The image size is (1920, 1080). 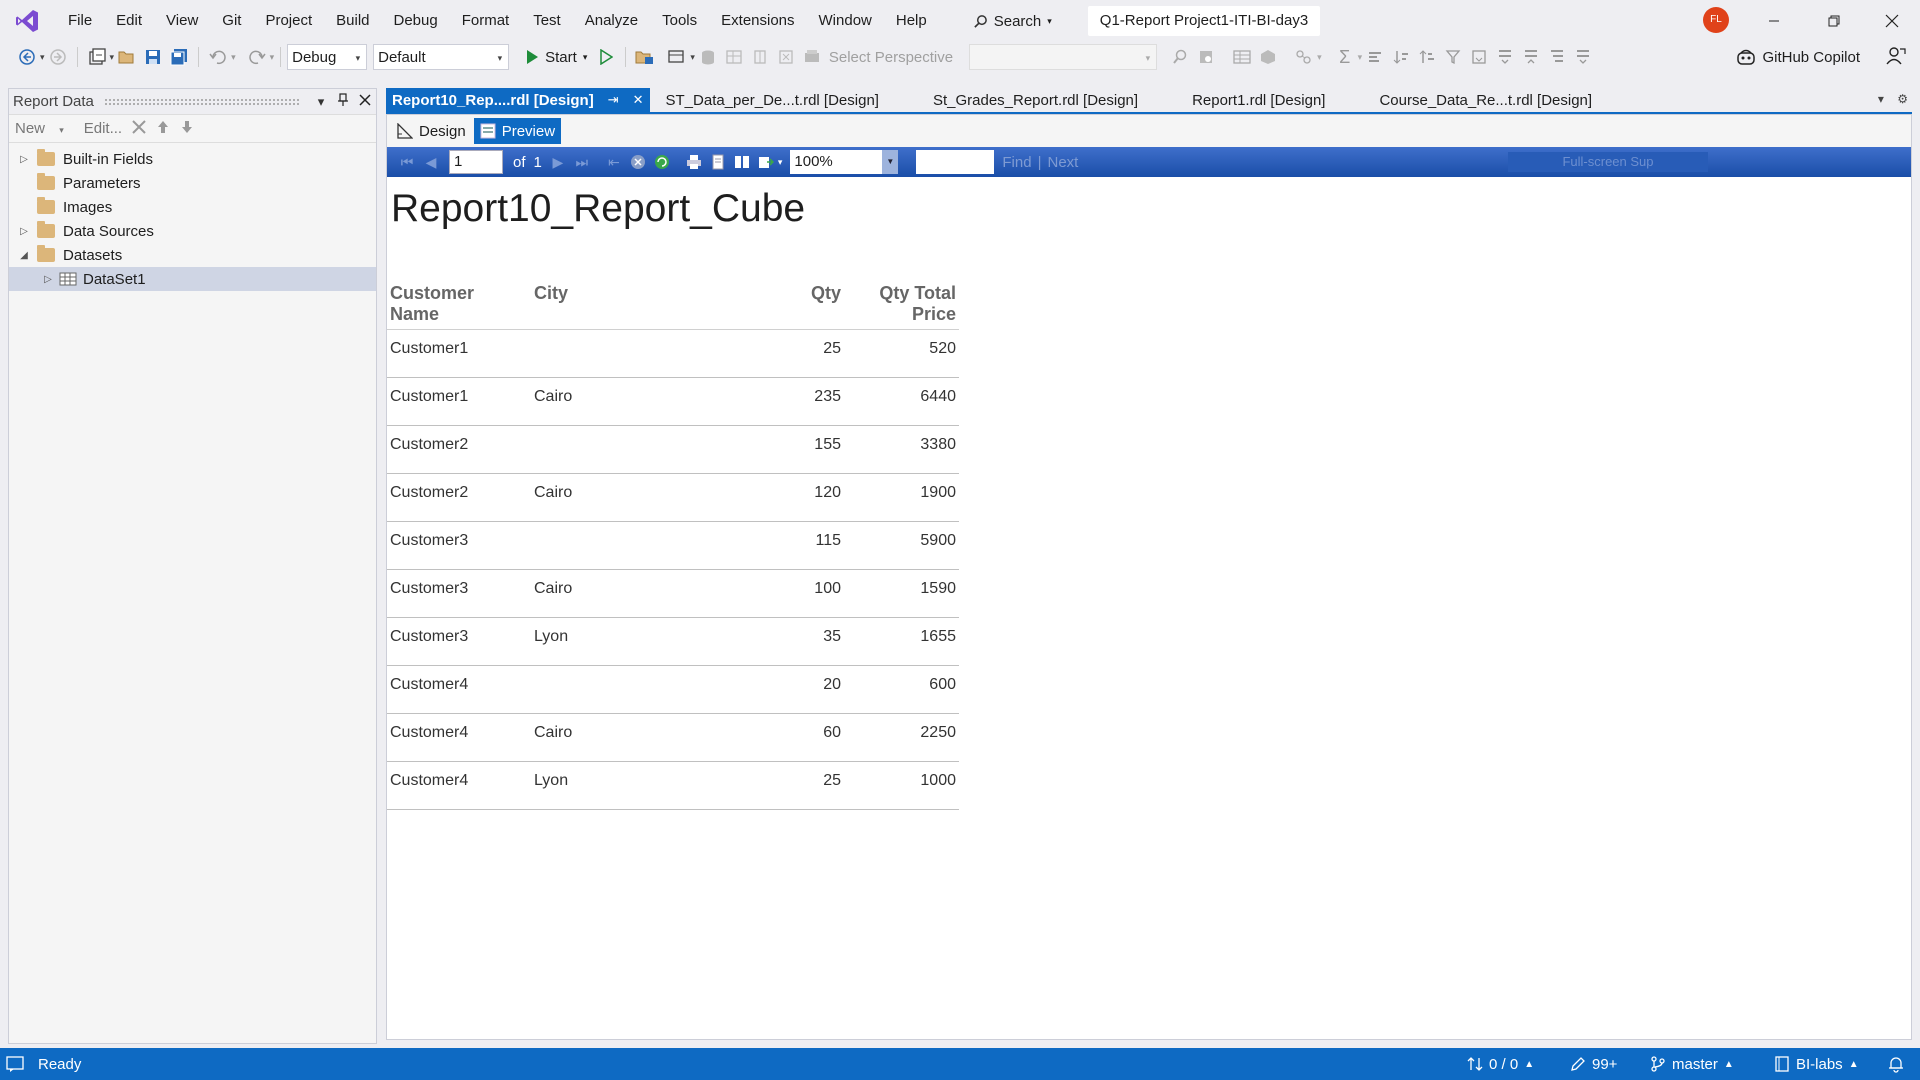 What do you see at coordinates (1304, 57) in the screenshot?
I see `filter-button` at bounding box center [1304, 57].